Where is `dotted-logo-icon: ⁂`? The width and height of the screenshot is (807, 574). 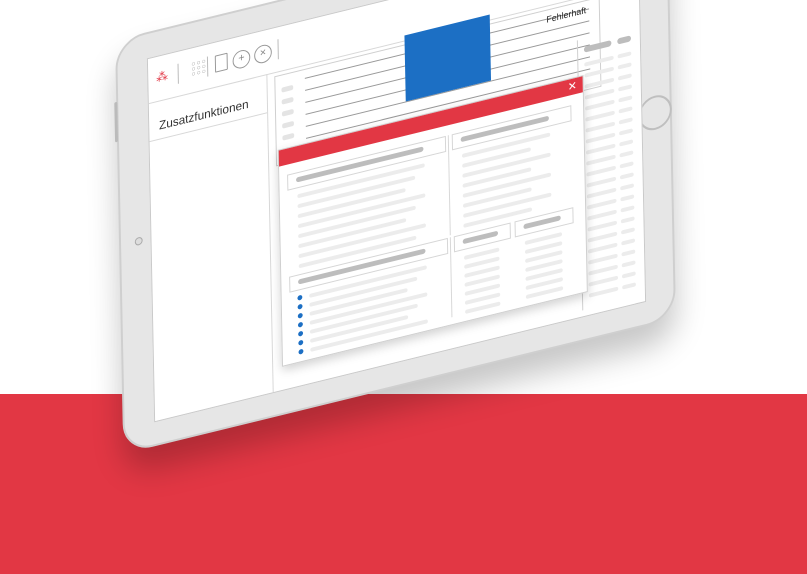 dotted-logo-icon: ⁂ is located at coordinates (162, 77).